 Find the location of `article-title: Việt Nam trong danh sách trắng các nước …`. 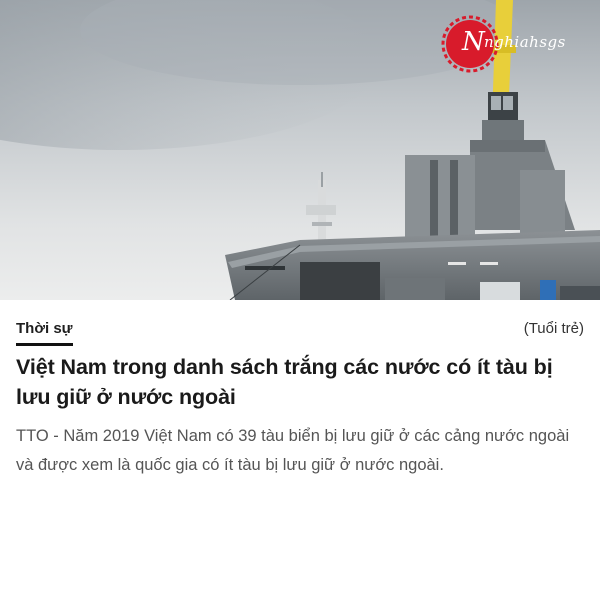

article-title: Việt Nam trong danh sách trắng các nước … is located at coordinates (299, 382).